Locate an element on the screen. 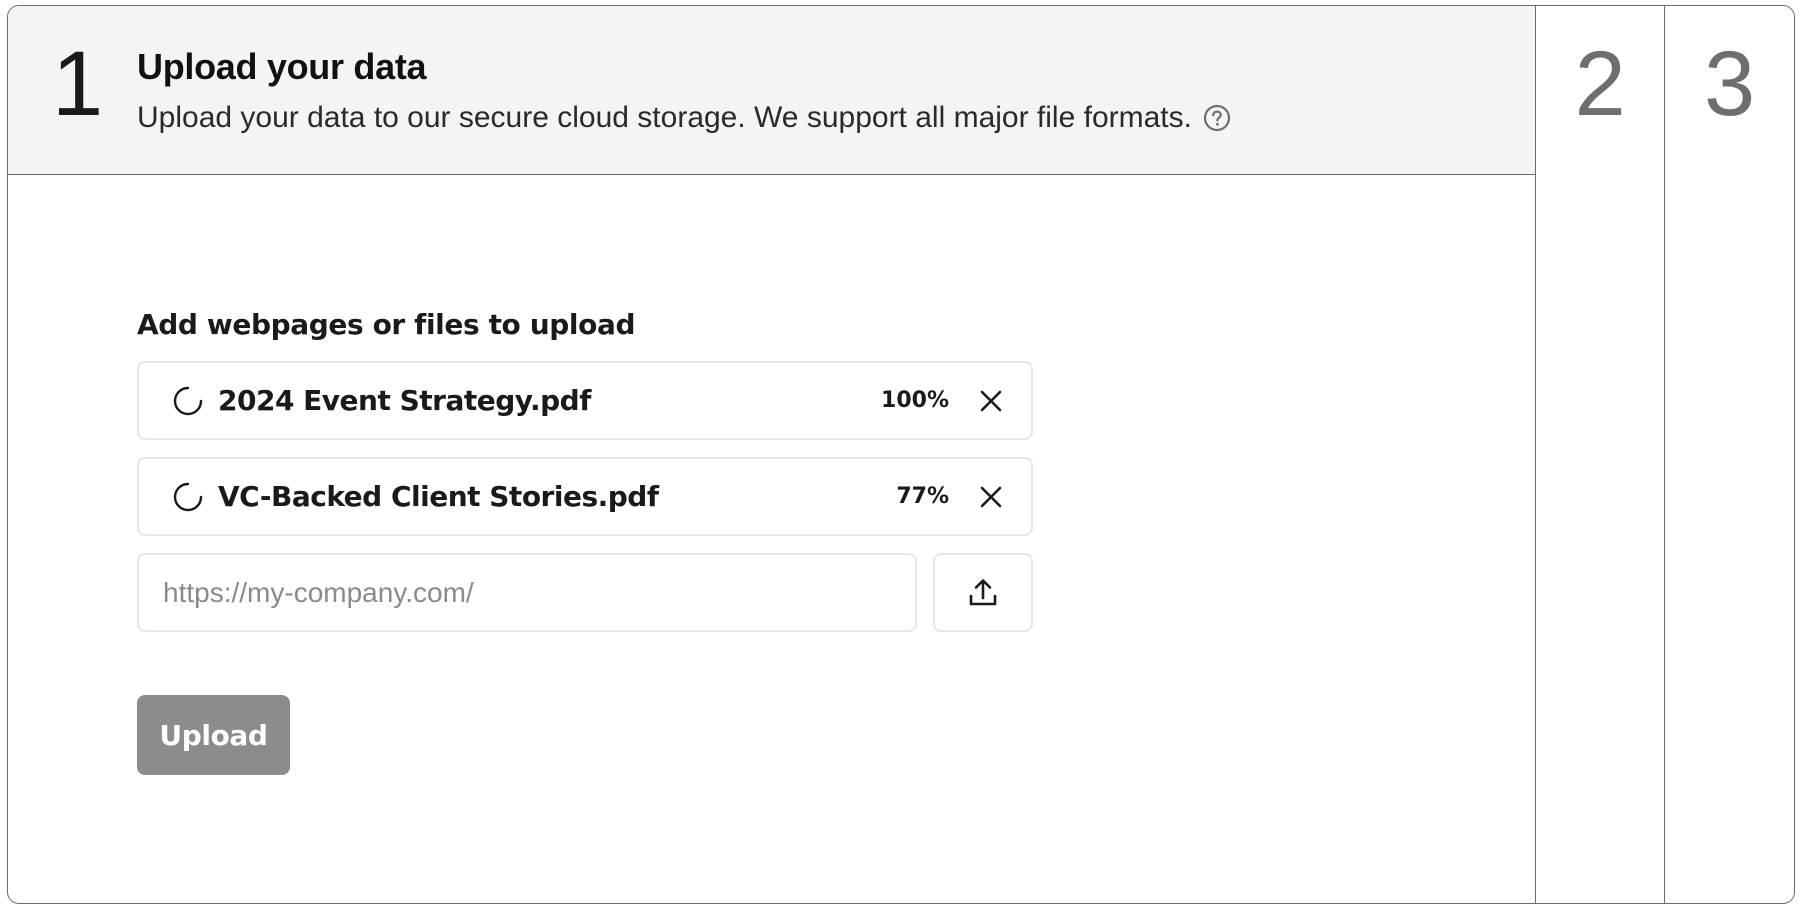 This screenshot has width=1802, height=910. url-input is located at coordinates (527, 592).